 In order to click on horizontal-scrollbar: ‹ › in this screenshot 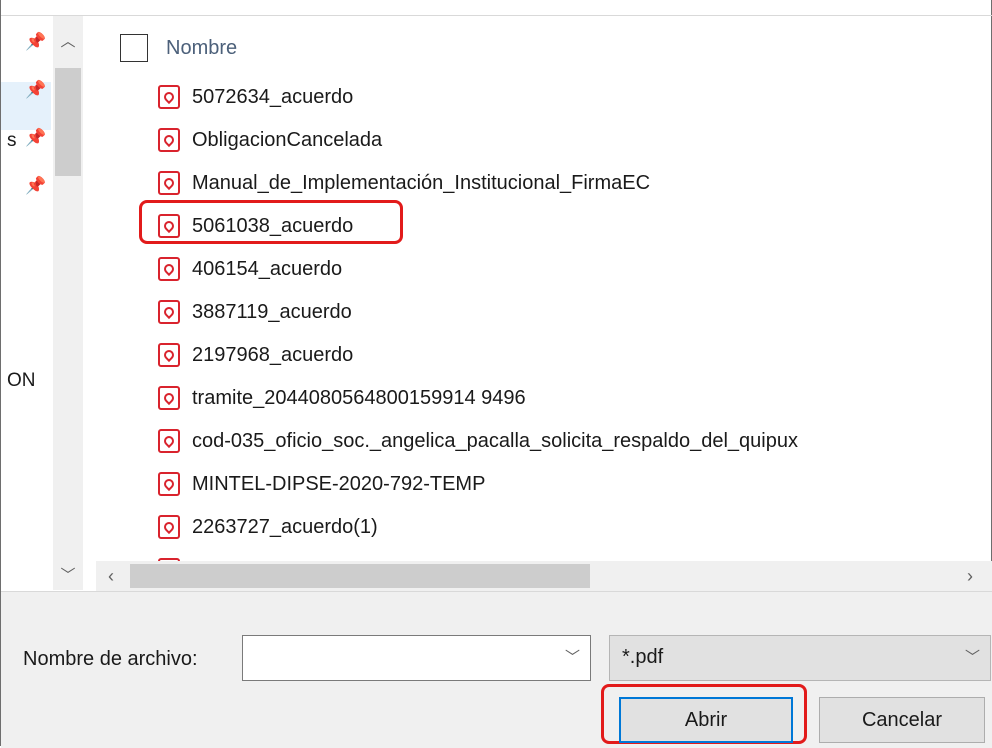, I will do `click(544, 576)`.